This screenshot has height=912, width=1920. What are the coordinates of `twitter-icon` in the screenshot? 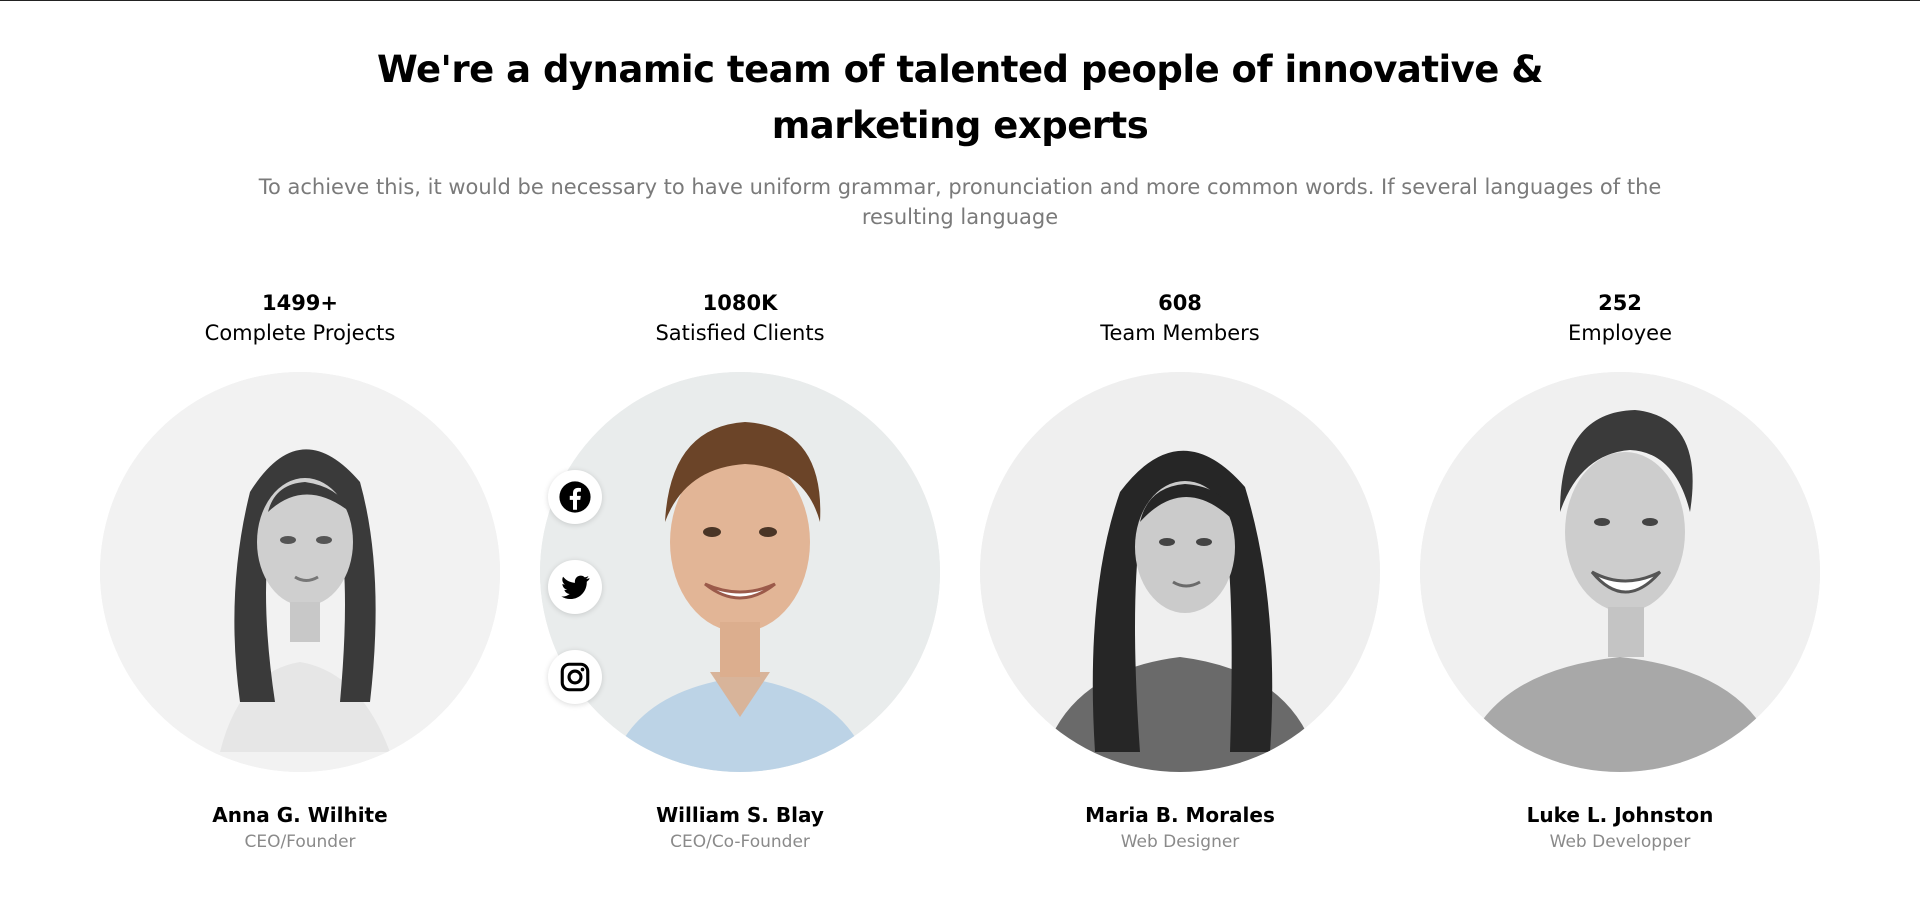 It's located at (575, 587).